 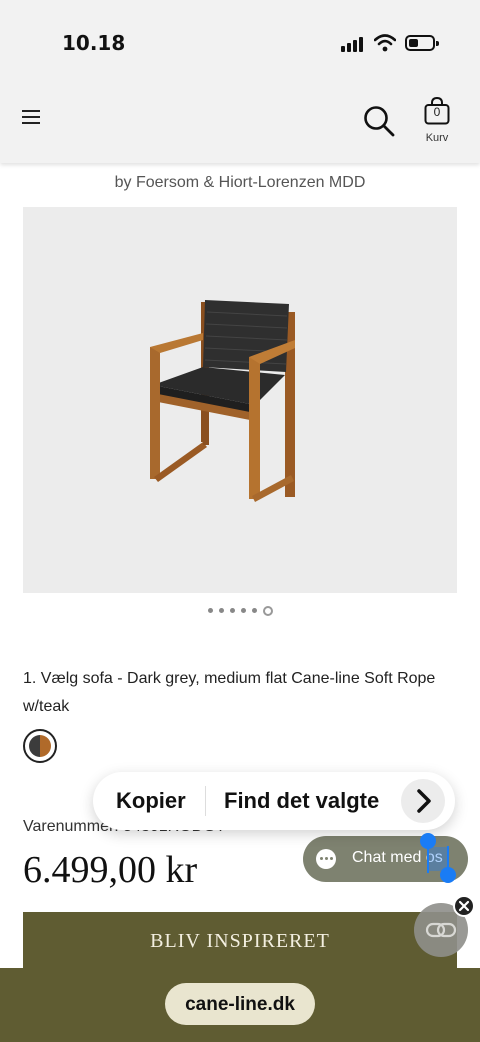 I want to click on url-text: cane-line.dk, so click(x=240, y=1004).